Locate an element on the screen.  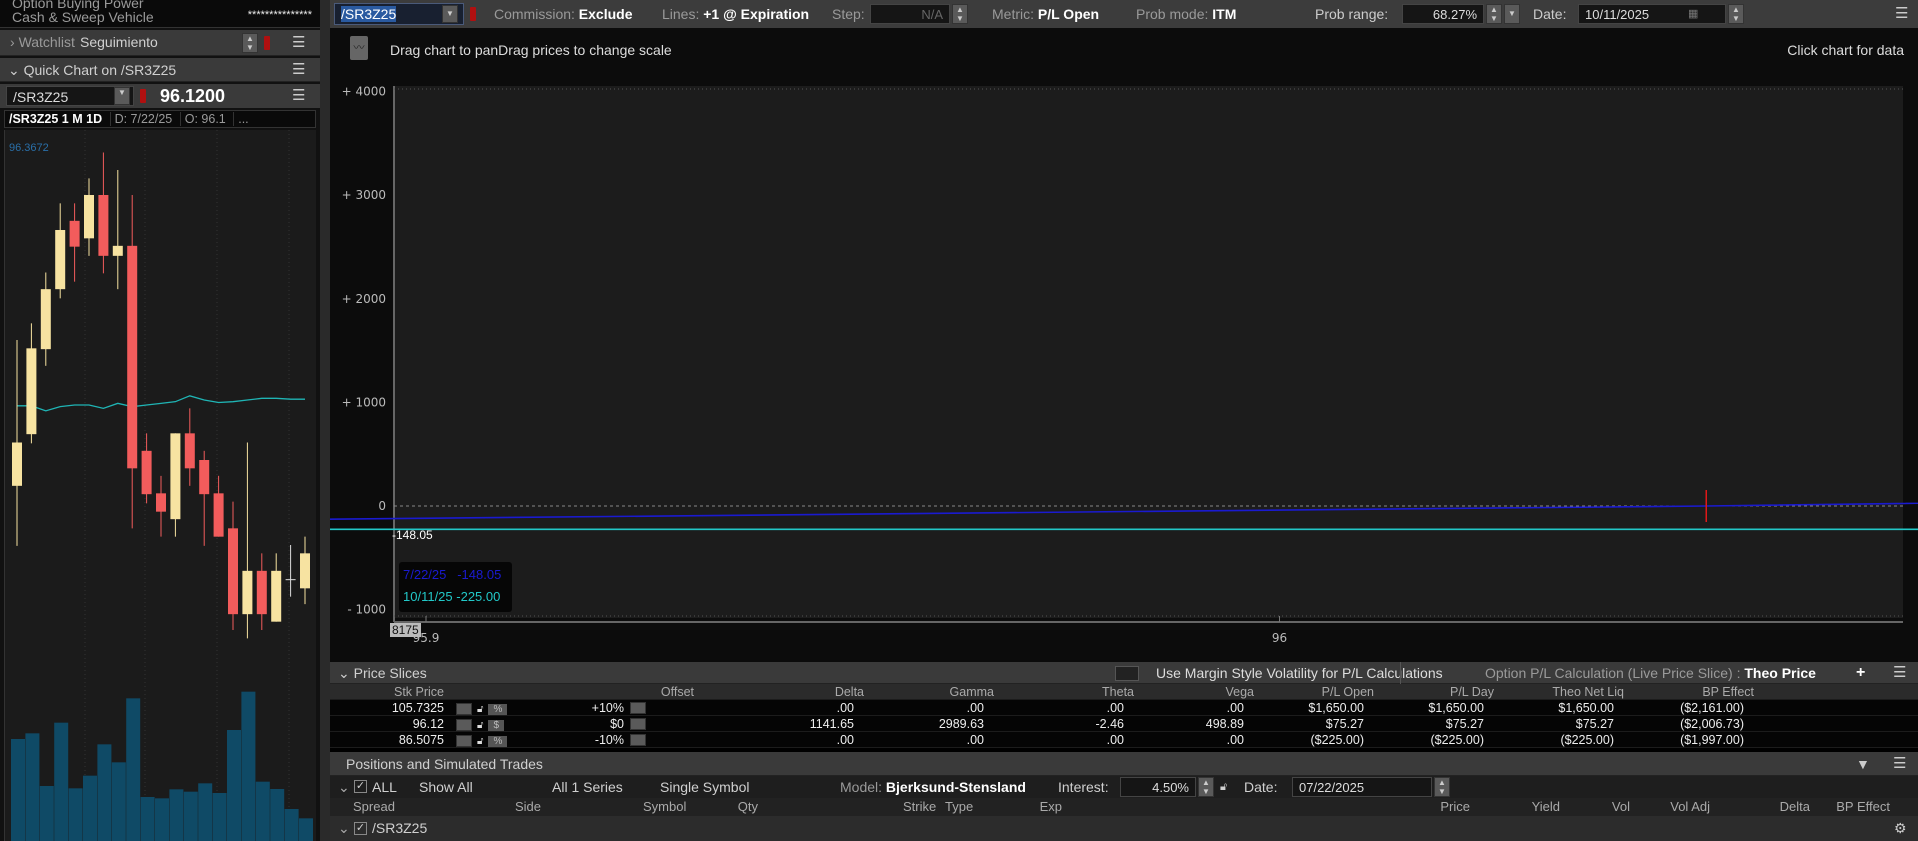
model-selector: Model: Bjerksund-Stensland is located at coordinates (933, 787).